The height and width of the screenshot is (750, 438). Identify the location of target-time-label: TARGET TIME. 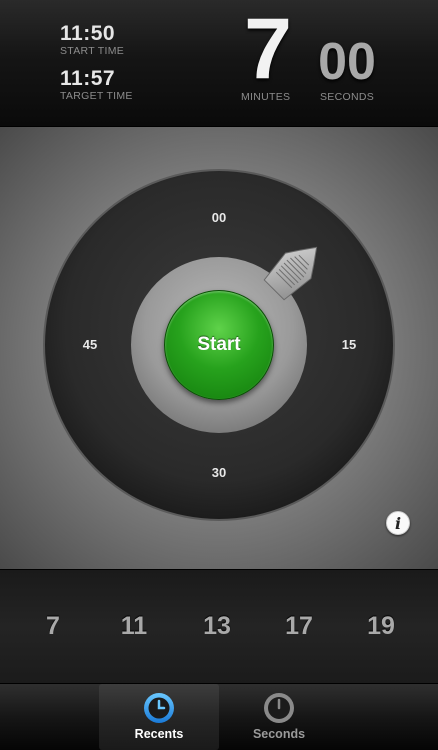
(96, 96).